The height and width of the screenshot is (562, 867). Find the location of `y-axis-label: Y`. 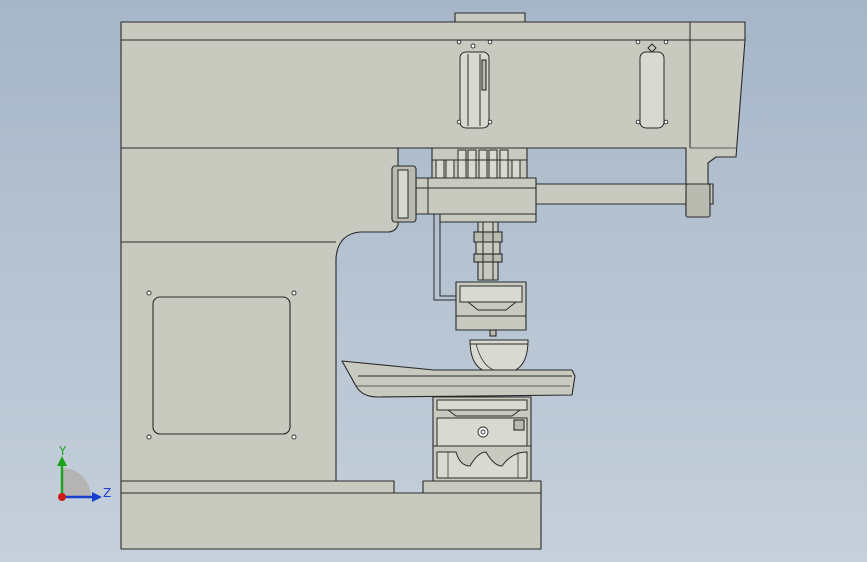

y-axis-label: Y is located at coordinates (62, 451).